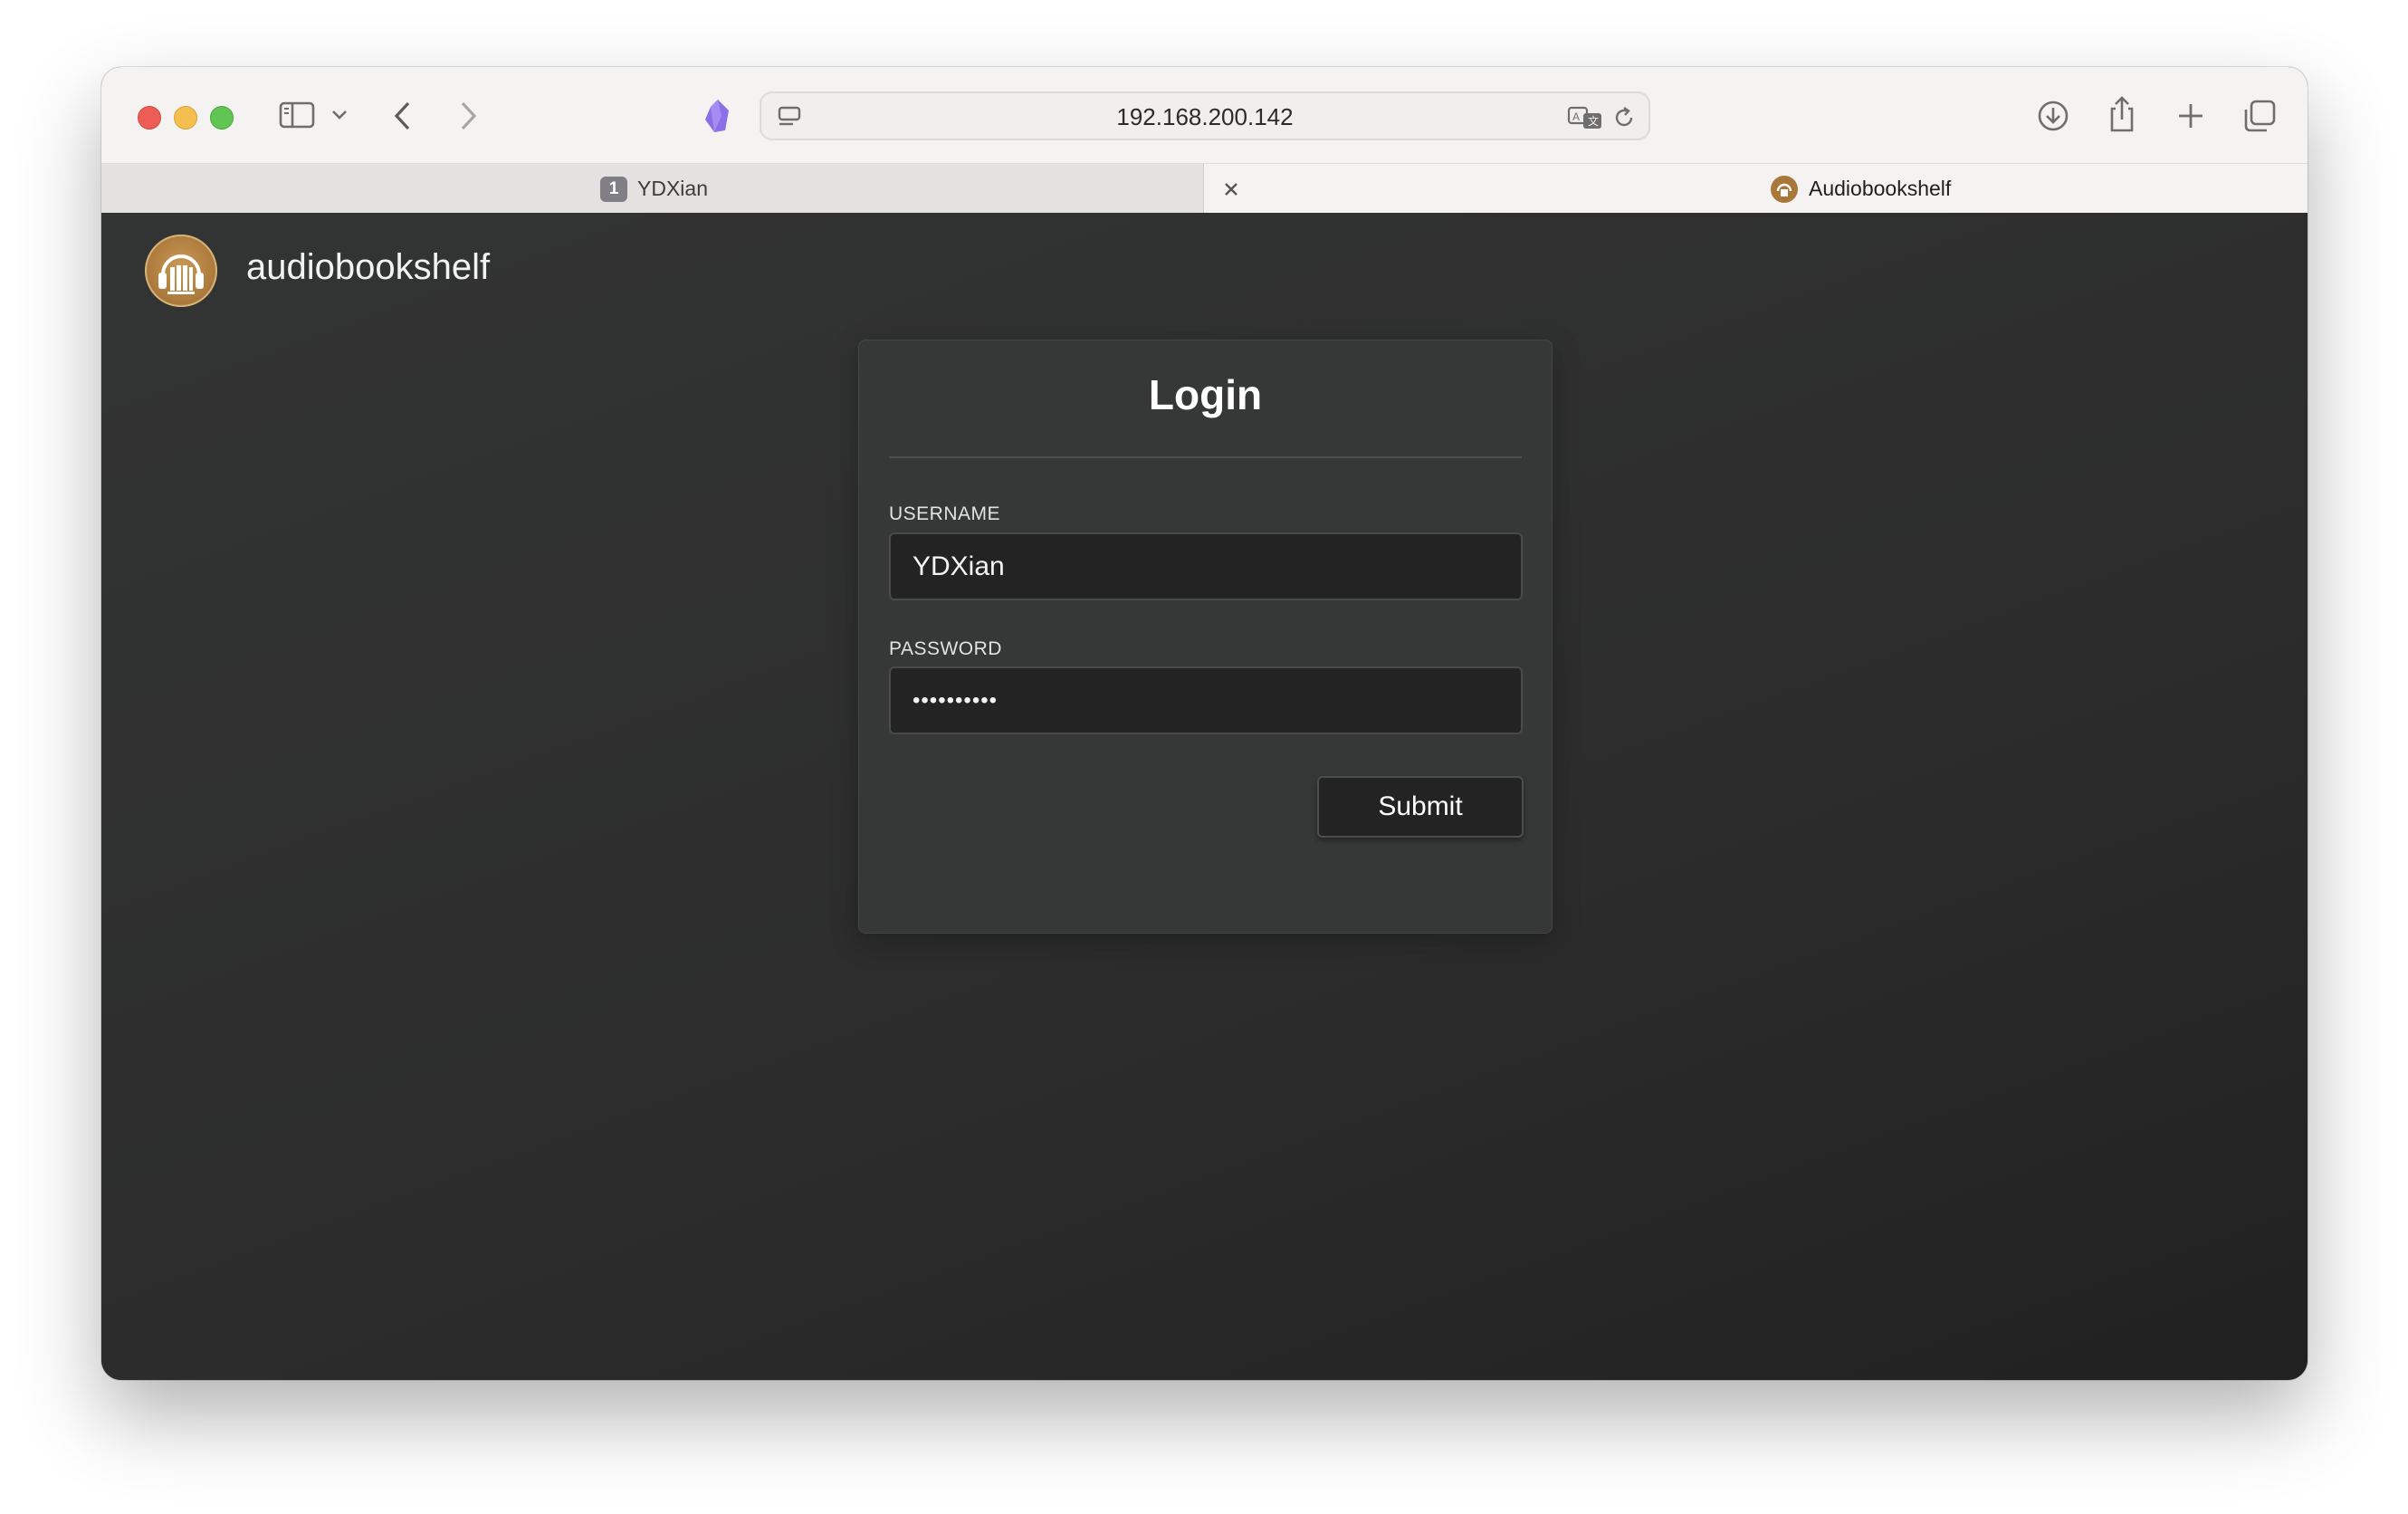 This screenshot has width=2408, height=1514. I want to click on translate-icon: A文, so click(1585, 117).